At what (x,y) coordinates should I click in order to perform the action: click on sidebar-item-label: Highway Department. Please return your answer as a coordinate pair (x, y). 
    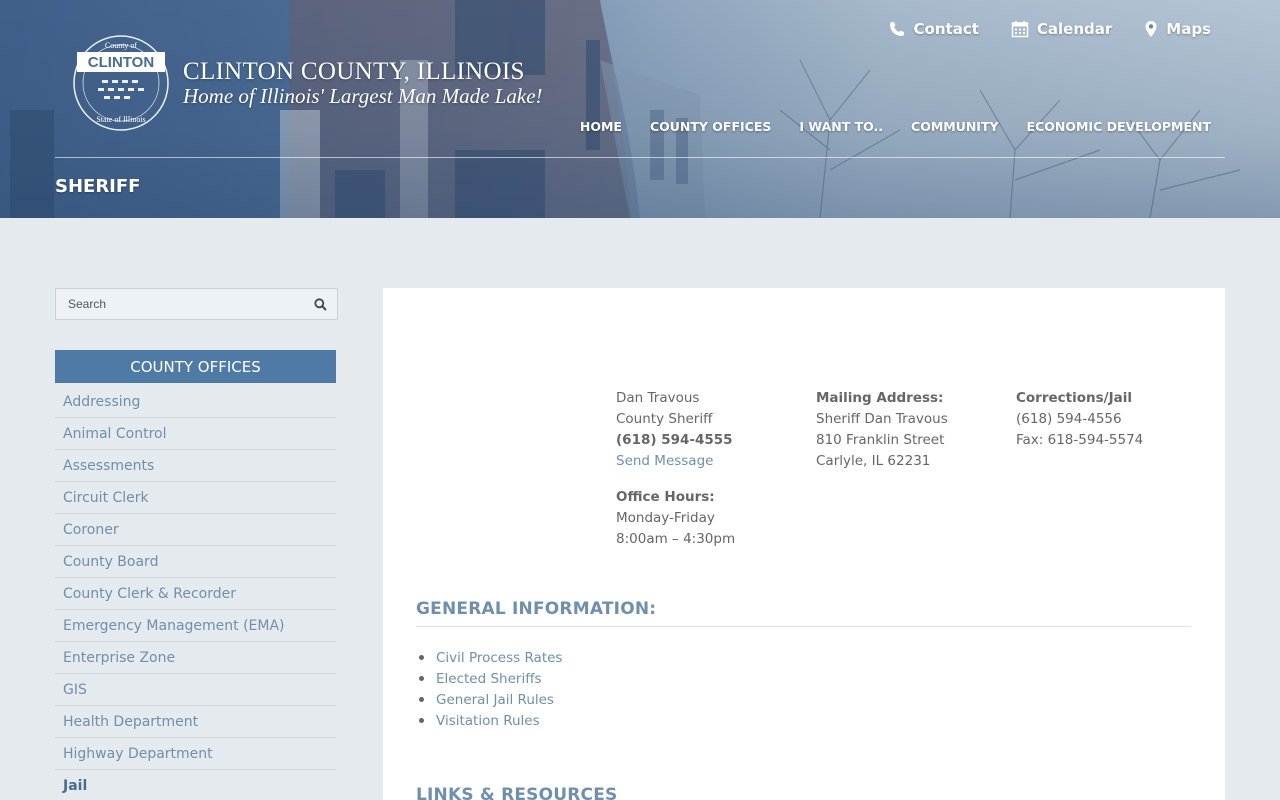
    Looking at the image, I should click on (138, 753).